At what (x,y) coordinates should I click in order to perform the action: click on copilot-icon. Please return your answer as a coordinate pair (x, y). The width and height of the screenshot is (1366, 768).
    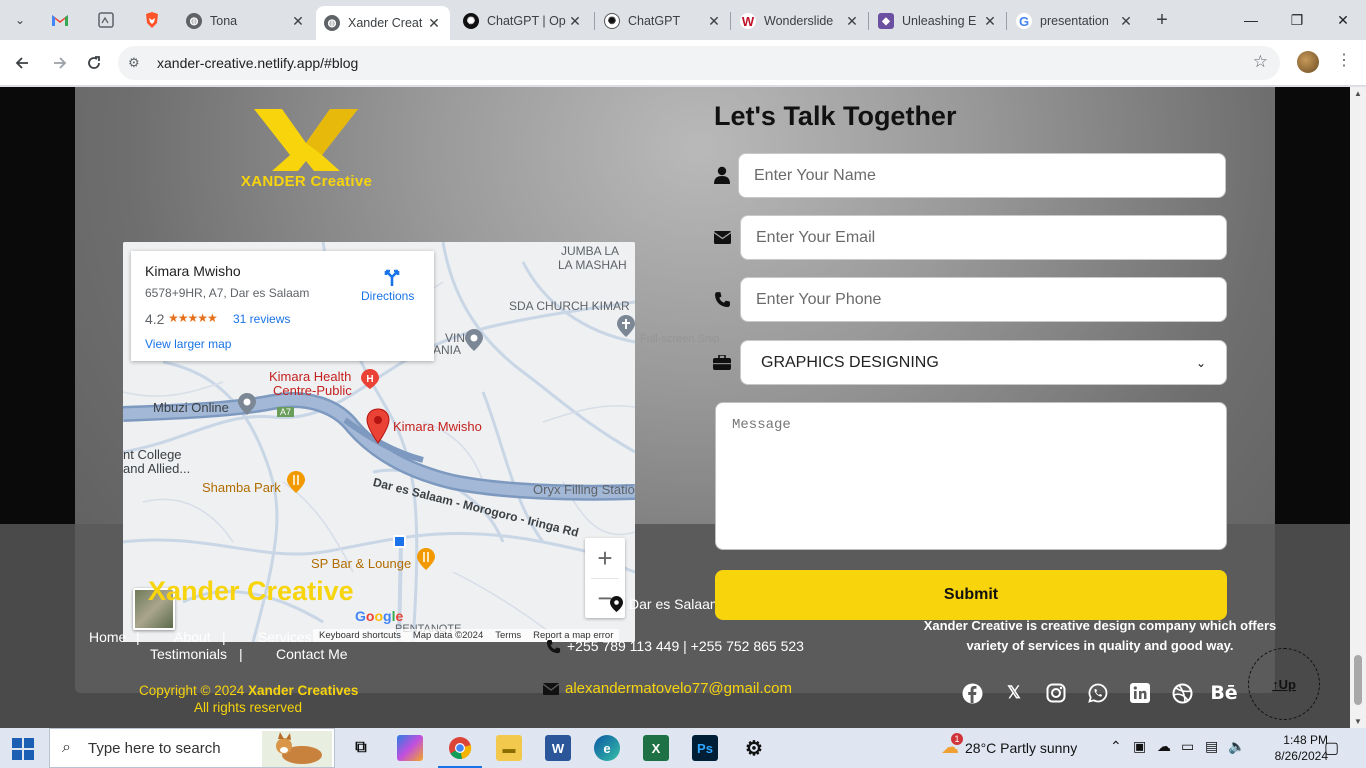
    Looking at the image, I should click on (410, 748).